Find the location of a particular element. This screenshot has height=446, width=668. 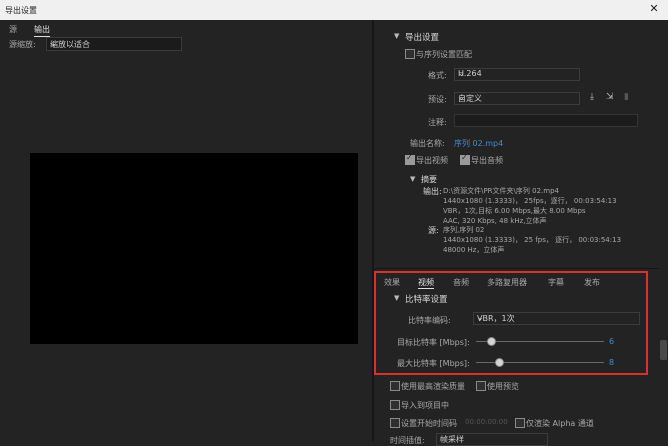

render-alpha-label: 仅渲染 Alpha 通道 is located at coordinates (560, 423).